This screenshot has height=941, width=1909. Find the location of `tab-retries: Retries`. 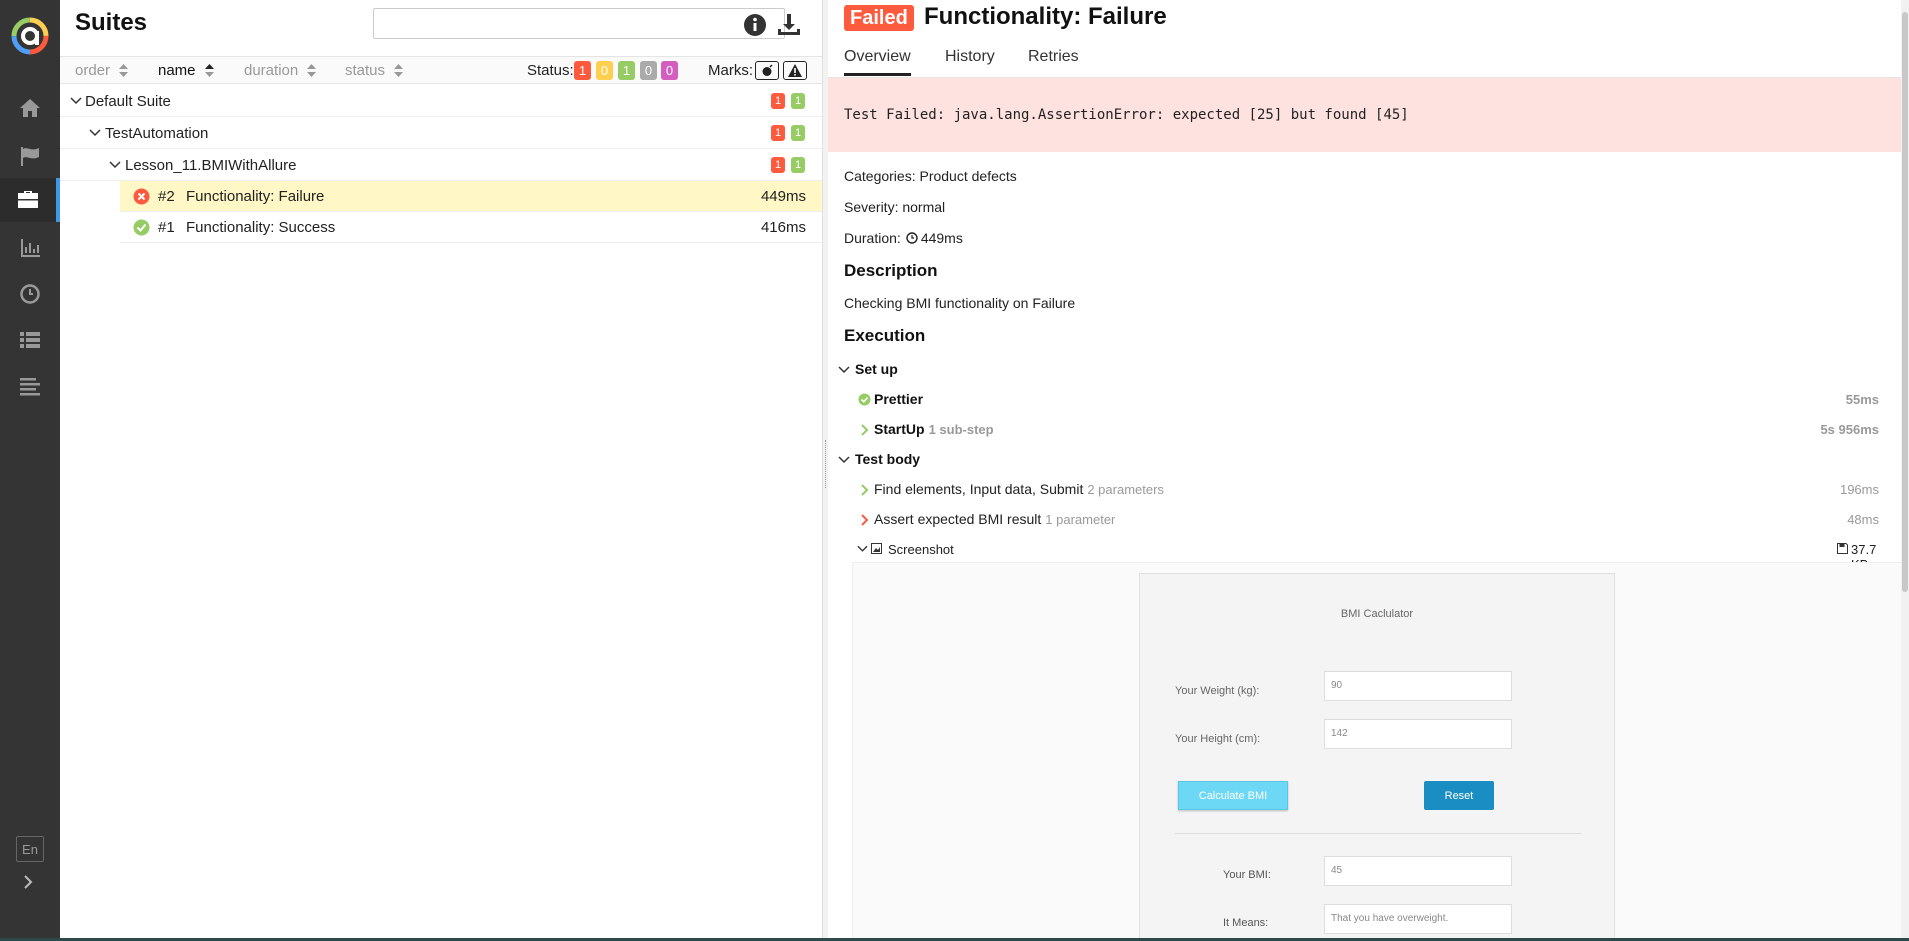

tab-retries: Retries is located at coordinates (1053, 57).